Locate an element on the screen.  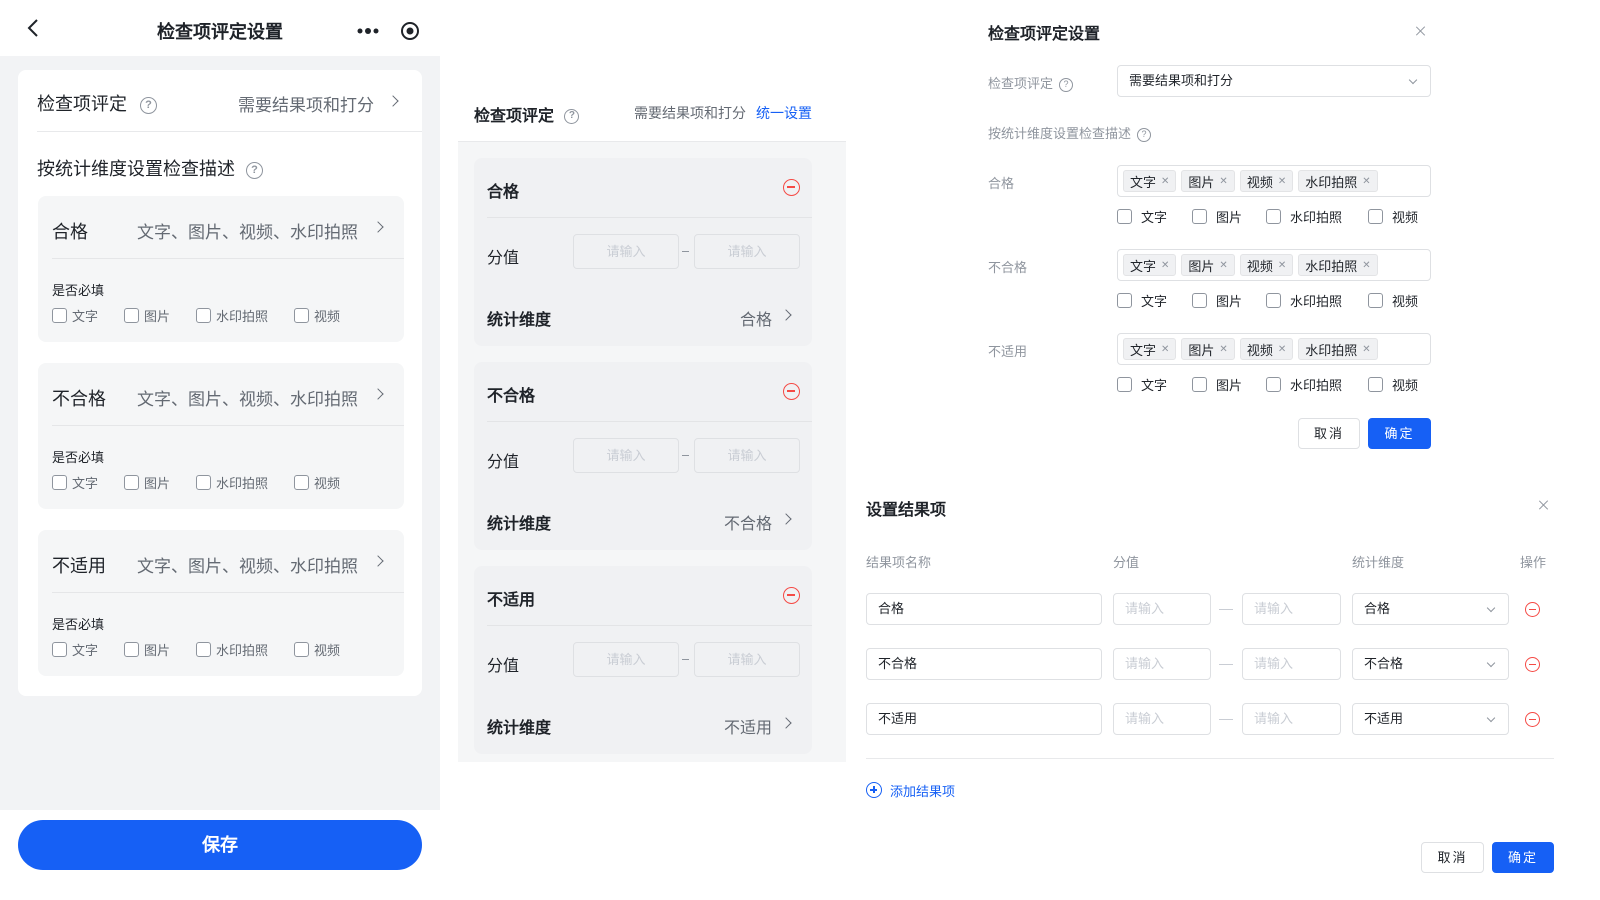
result-name-input: 不适用 is located at coordinates (984, 719).